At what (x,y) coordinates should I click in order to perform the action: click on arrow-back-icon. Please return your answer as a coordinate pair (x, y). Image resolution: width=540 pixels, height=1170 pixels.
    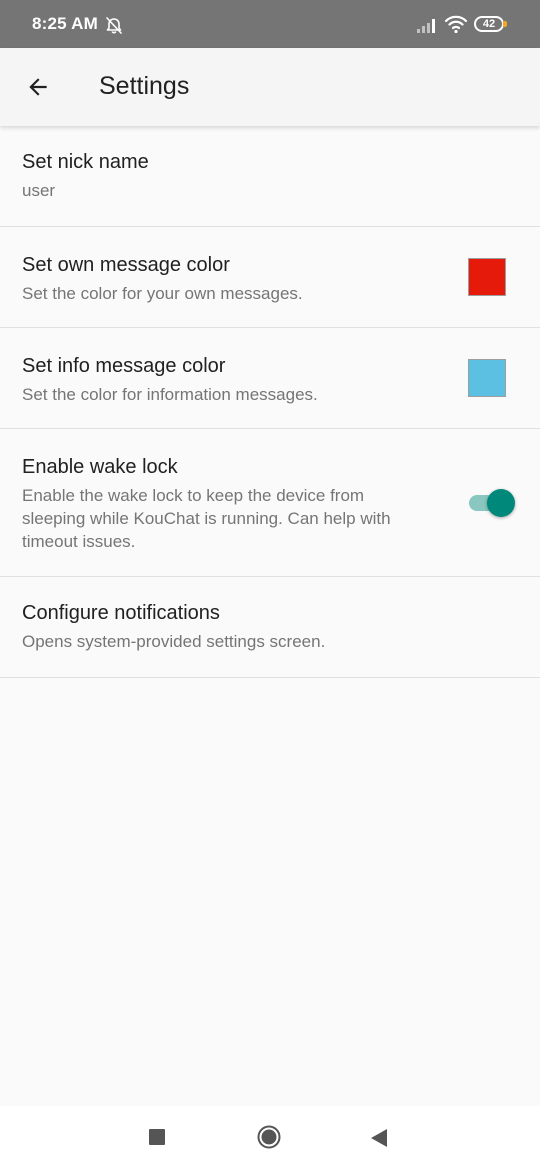
    Looking at the image, I should click on (38, 87).